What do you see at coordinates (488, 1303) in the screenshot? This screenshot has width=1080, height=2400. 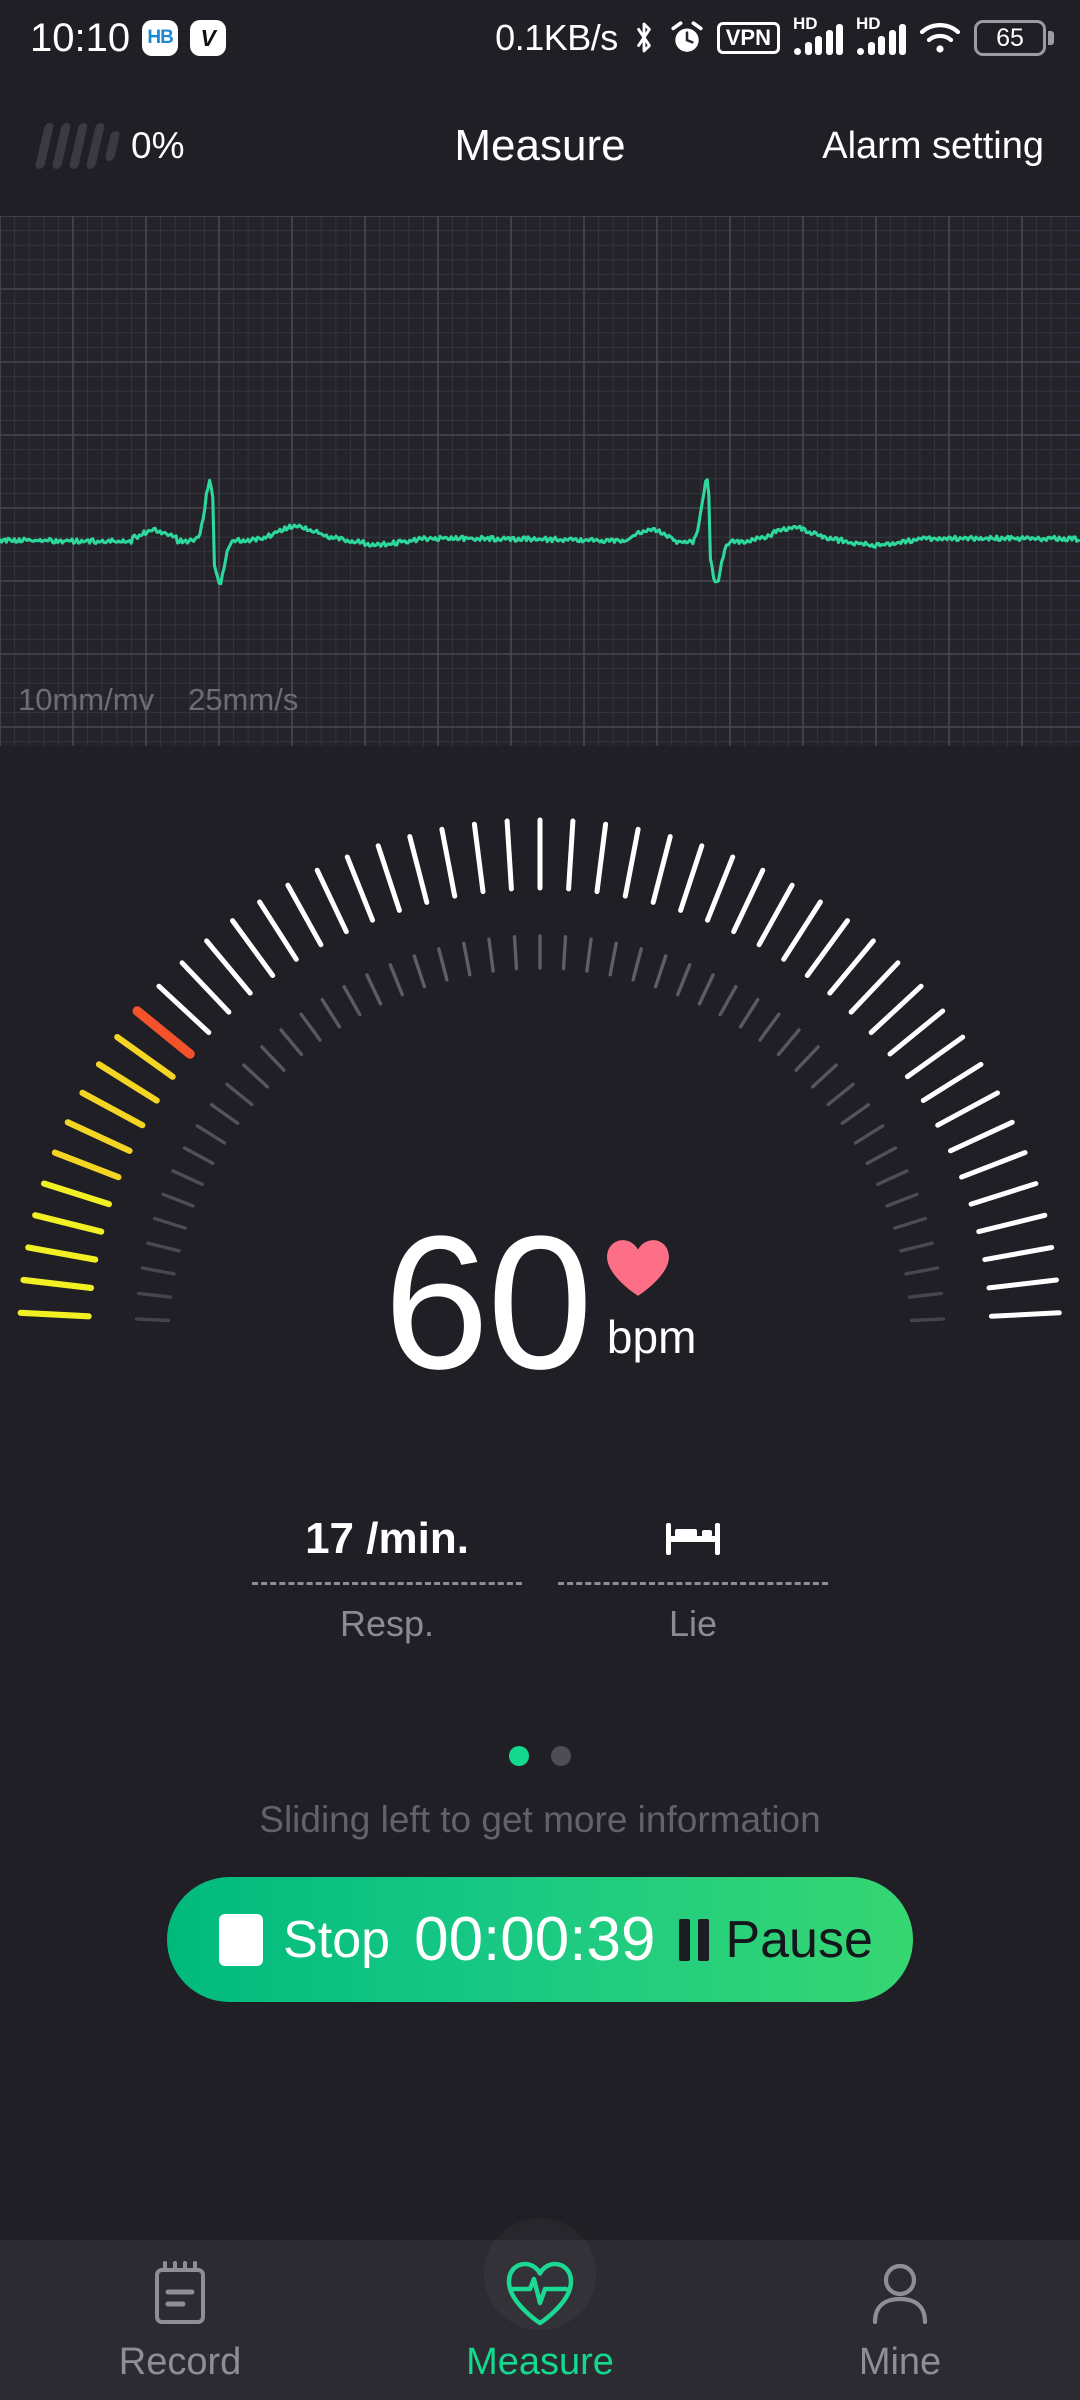 I see `bpm-value: 60` at bounding box center [488, 1303].